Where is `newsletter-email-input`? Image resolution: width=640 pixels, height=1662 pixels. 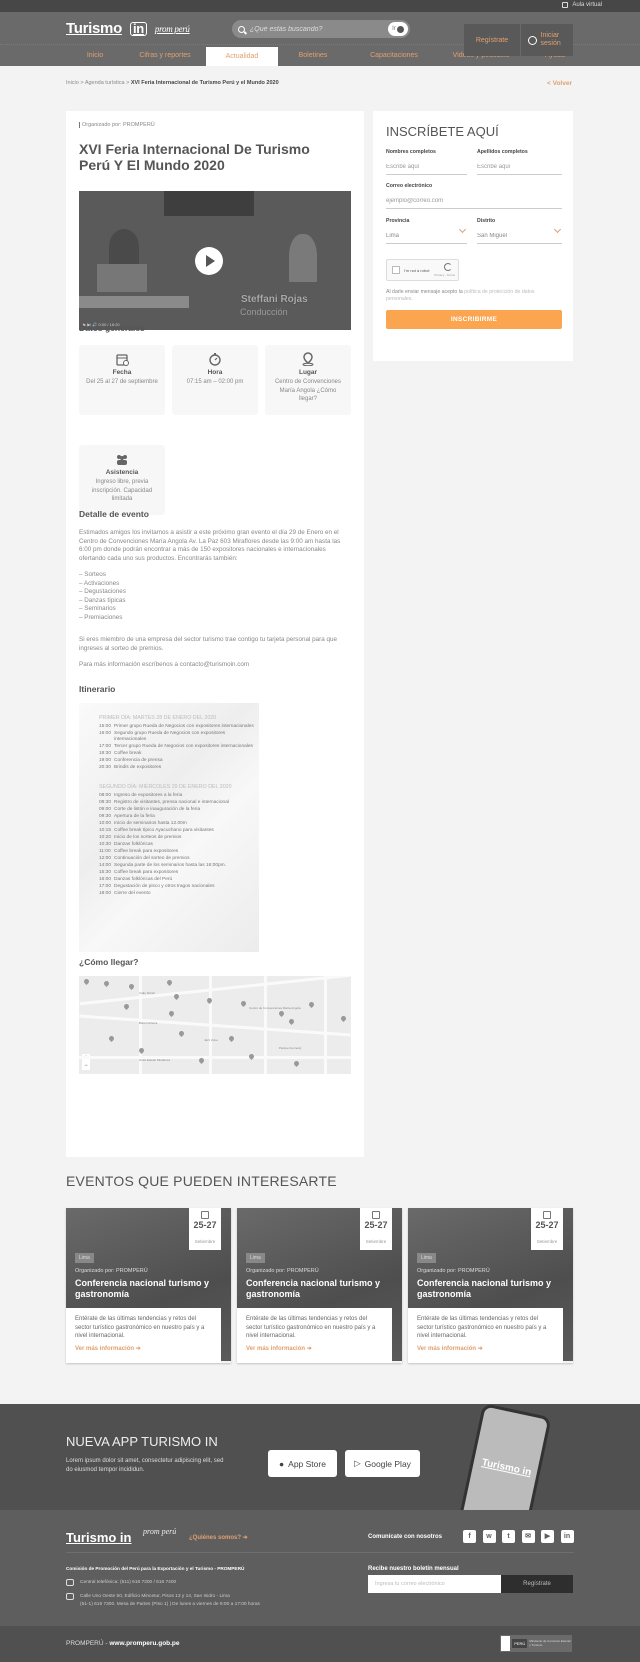
newsletter-email-input is located at coordinates (434, 1584).